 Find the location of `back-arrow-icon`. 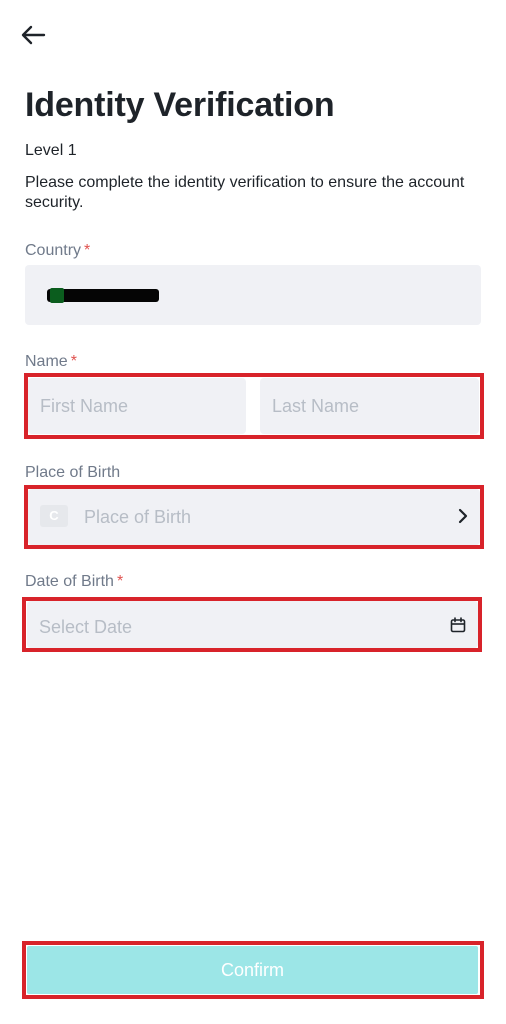

back-arrow-icon is located at coordinates (33, 35).